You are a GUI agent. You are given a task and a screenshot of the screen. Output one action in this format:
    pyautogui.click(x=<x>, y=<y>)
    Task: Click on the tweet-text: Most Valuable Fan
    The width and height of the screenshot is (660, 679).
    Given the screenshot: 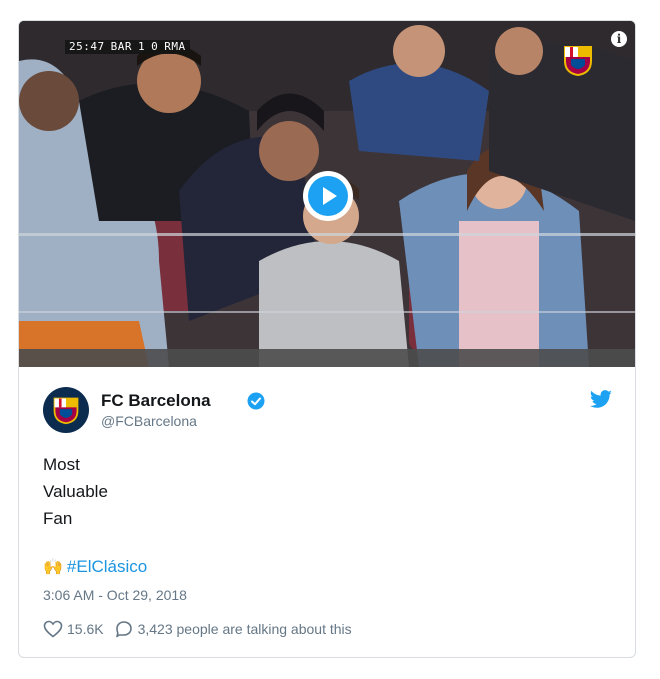 What is the action you would take?
    pyautogui.click(x=75, y=491)
    